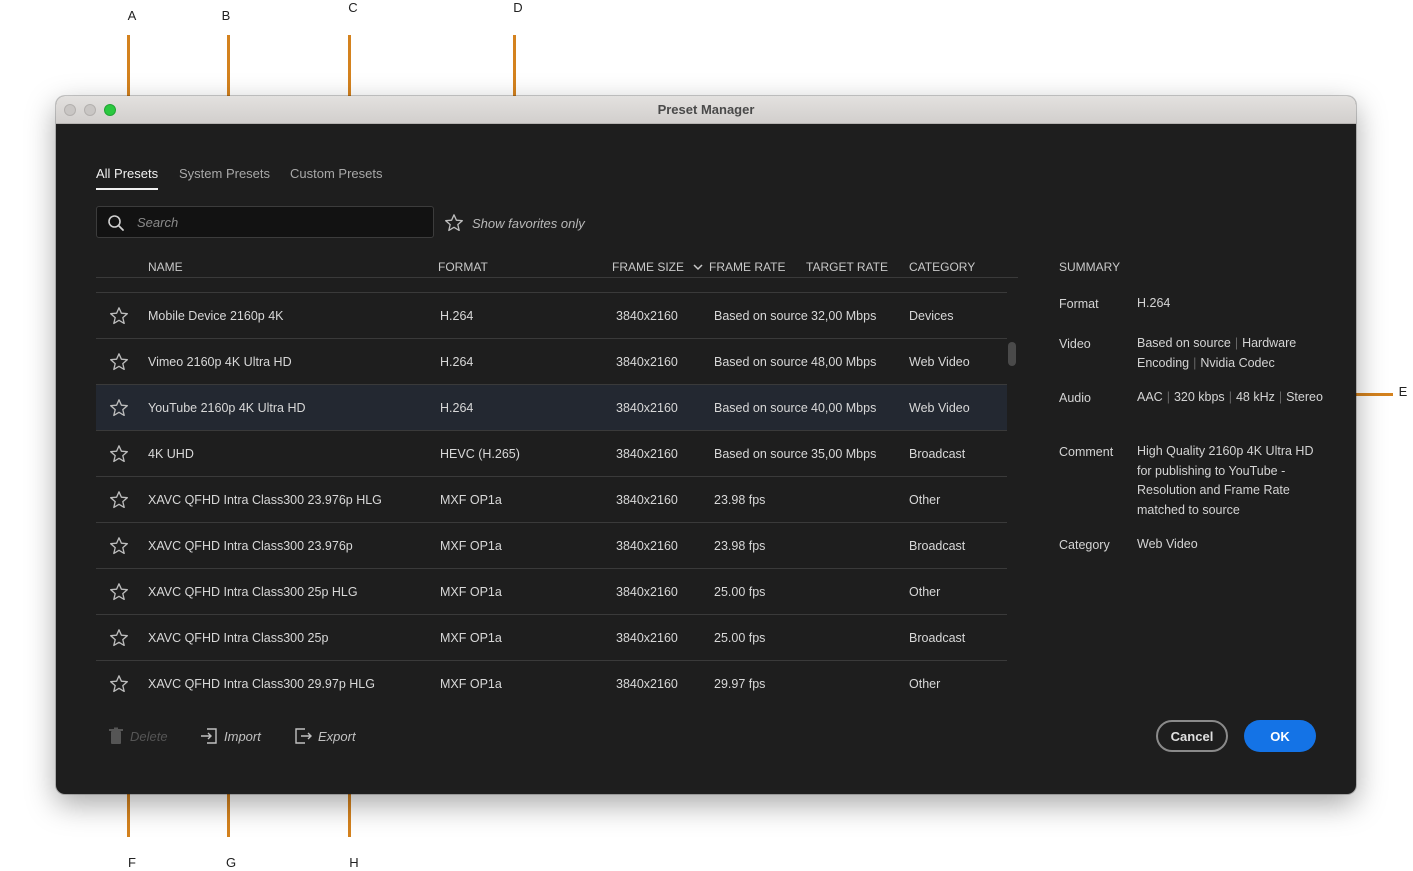 Image resolution: width=1413 pixels, height=871 pixels. Describe the element at coordinates (336, 178) in the screenshot. I see `tab-custom-presets: Custom Presets` at that location.